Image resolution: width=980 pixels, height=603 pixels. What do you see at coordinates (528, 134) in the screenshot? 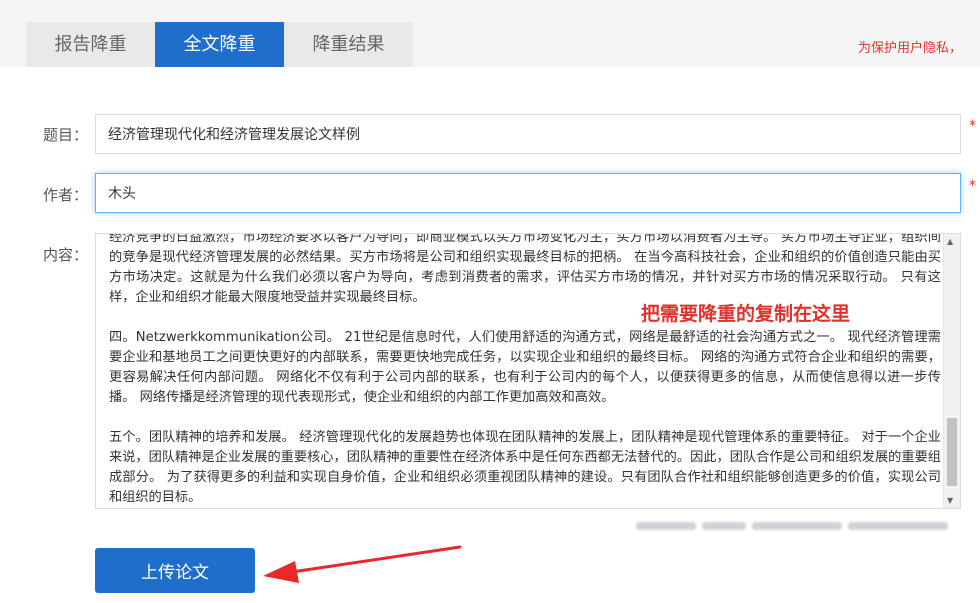
I see `title-field: 经济管理现代化和经济管理发展论文样例` at bounding box center [528, 134].